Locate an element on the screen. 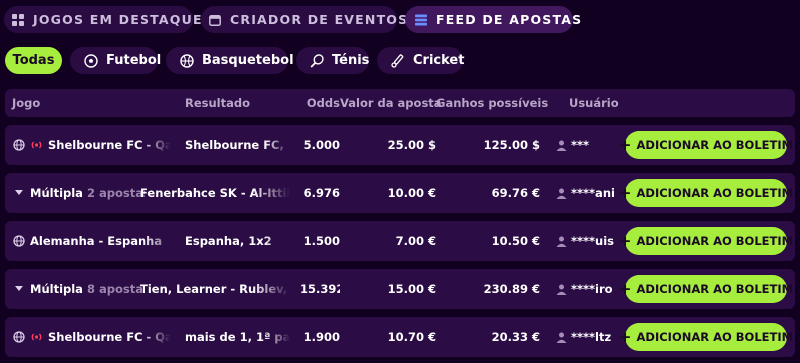 This screenshot has width=800, height=363. user-name: ****ltz is located at coordinates (591, 337).